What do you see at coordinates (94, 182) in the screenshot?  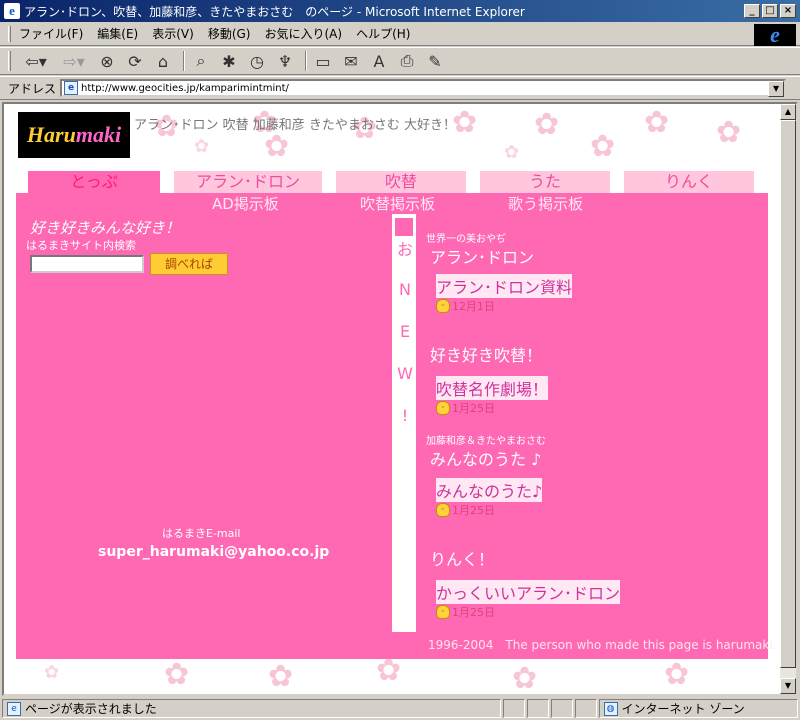 I see `tab-top: とっぷ` at bounding box center [94, 182].